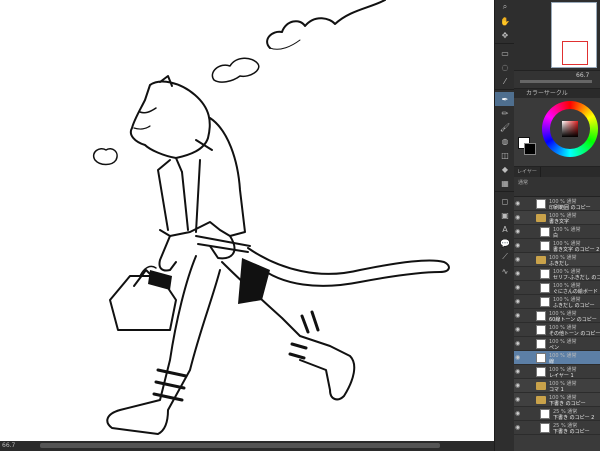  Describe the element at coordinates (505, 257) in the screenshot. I see `ruler-icon: ⟋` at that location.